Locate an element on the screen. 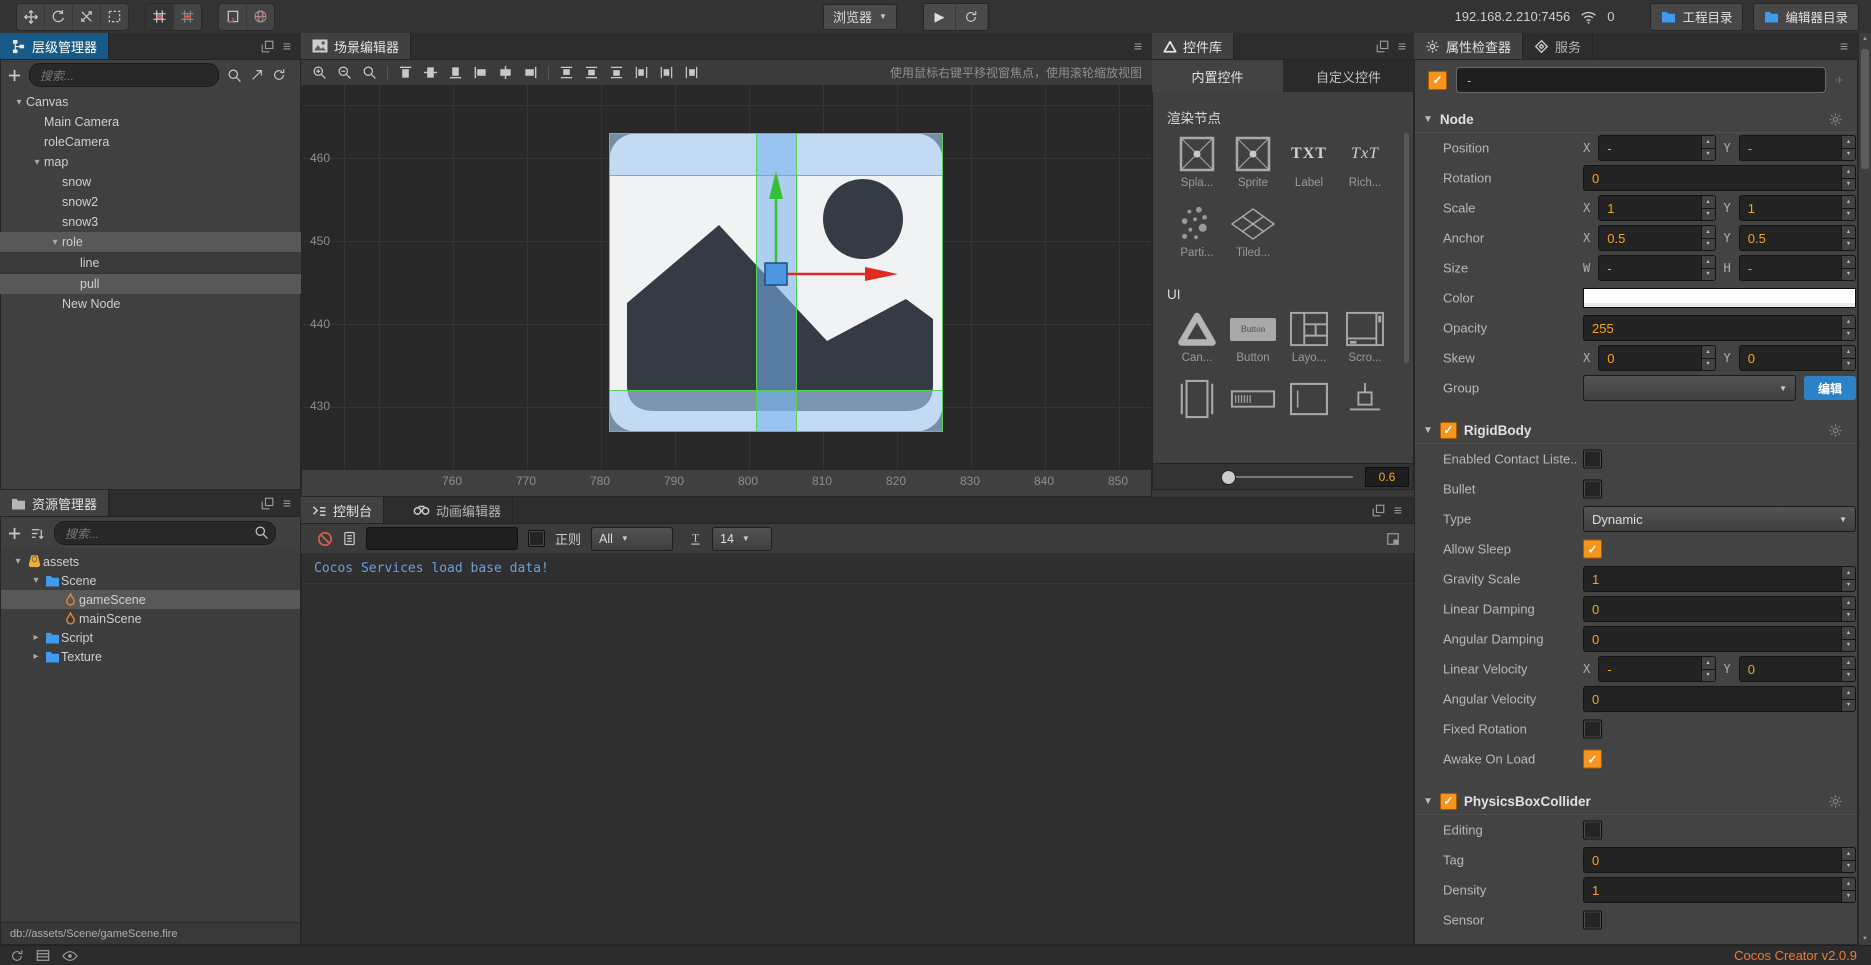 This screenshot has height=965, width=1871. dbot-button is located at coordinates (616, 73).